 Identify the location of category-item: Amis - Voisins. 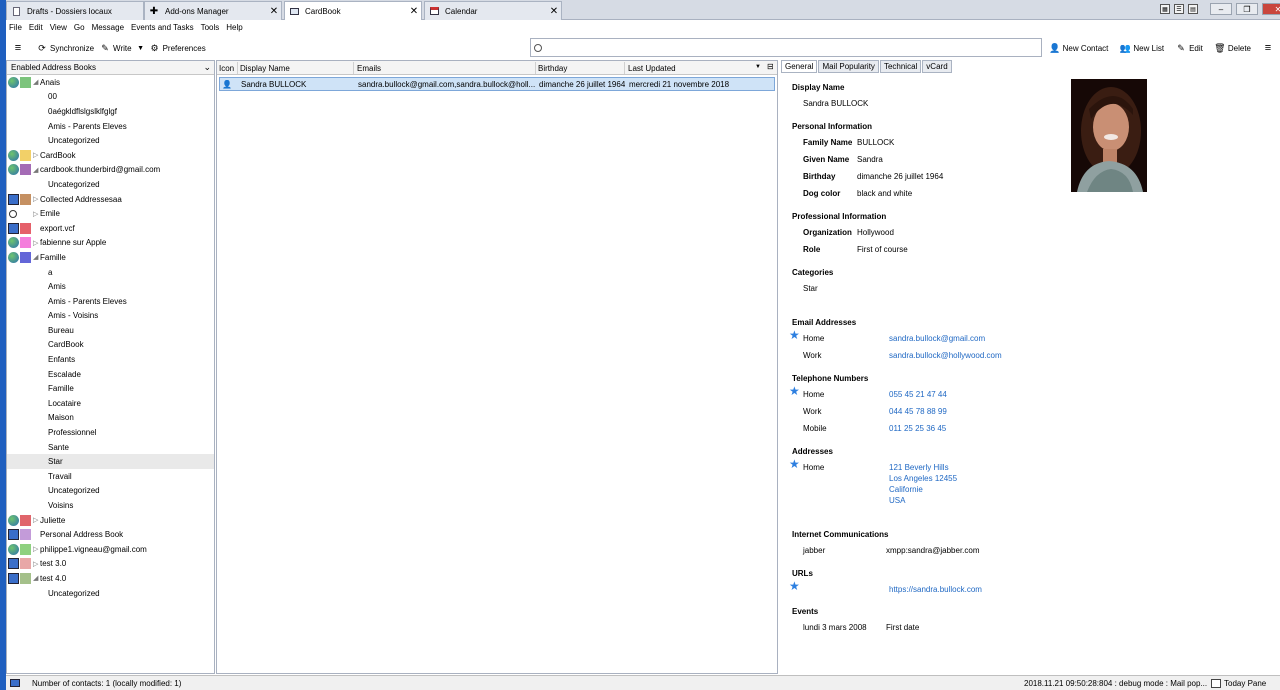
(110, 316).